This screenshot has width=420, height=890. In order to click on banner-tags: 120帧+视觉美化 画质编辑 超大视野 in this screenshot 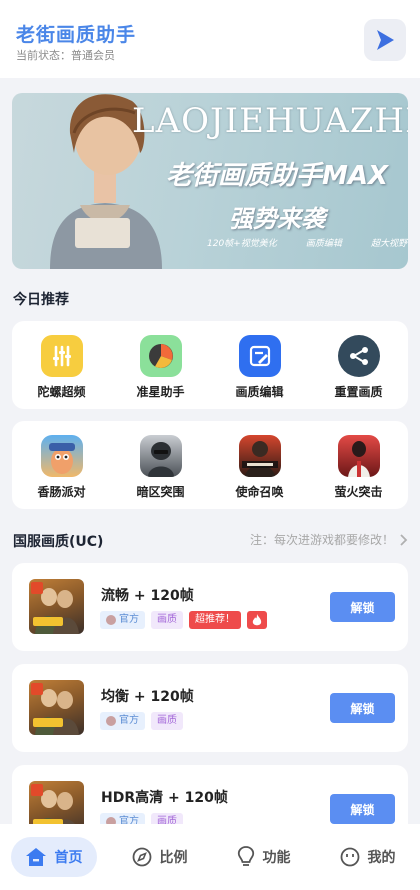, I will do `click(307, 242)`.